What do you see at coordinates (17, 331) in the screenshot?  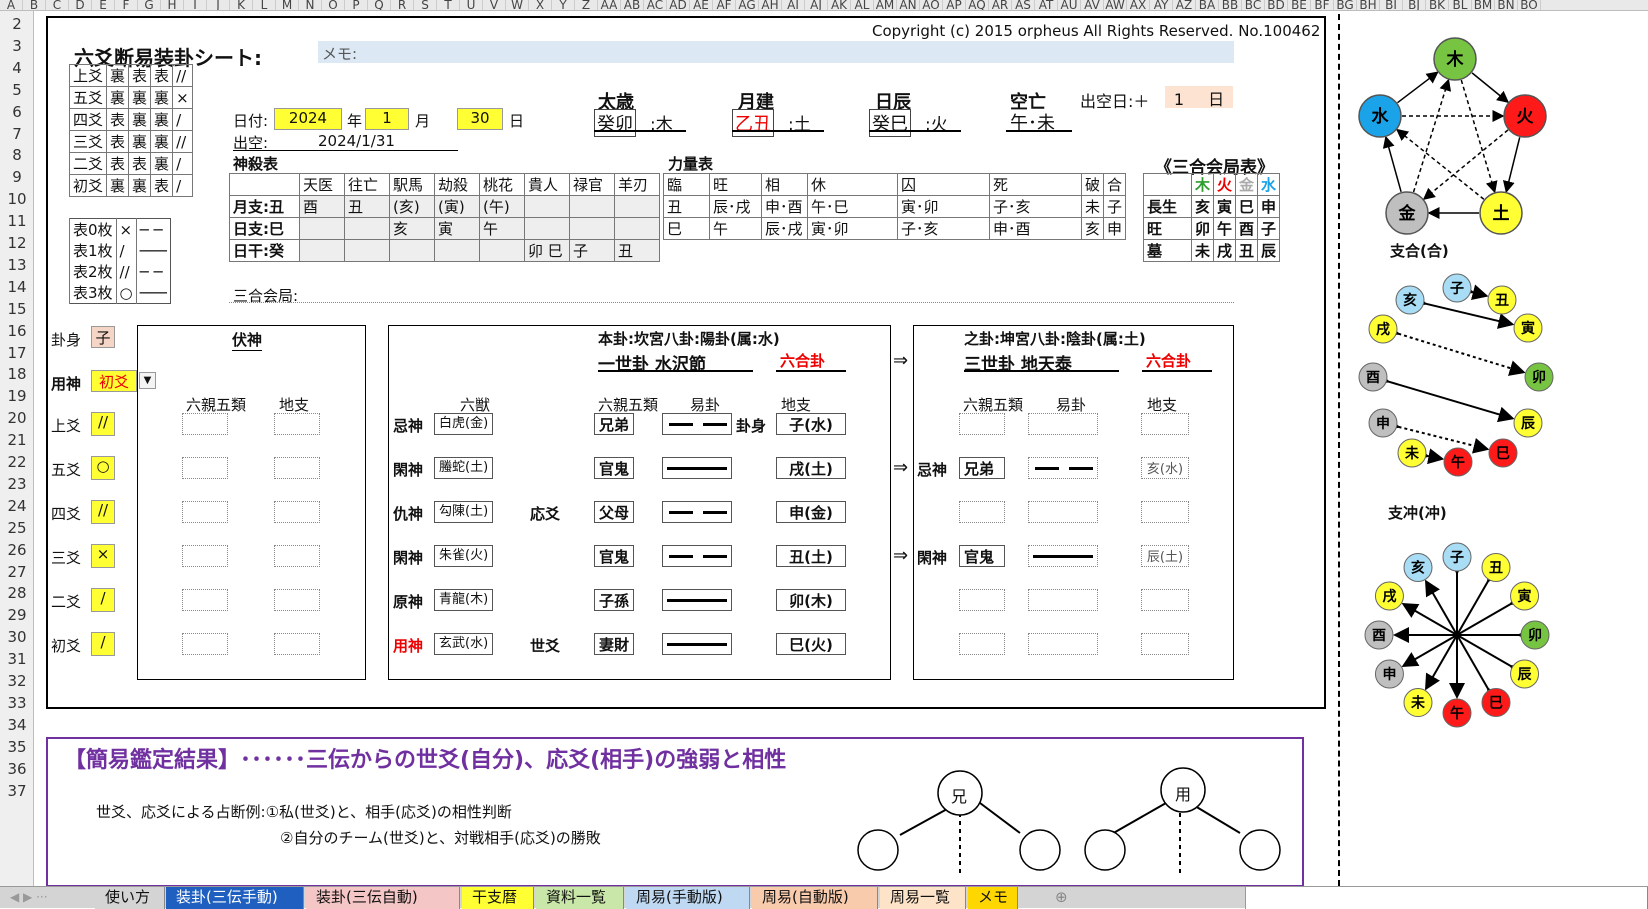 I see `row-number: 16` at bounding box center [17, 331].